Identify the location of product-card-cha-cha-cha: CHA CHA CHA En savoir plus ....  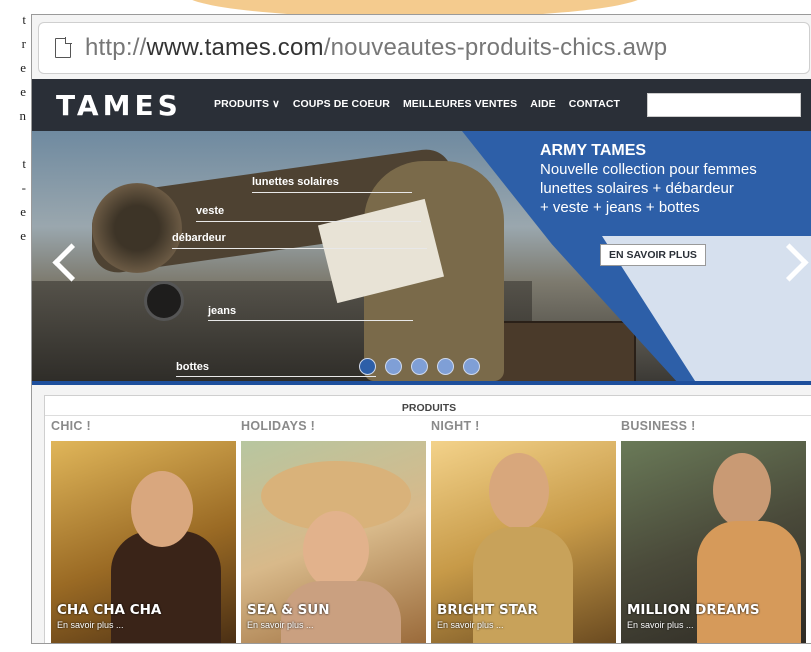
(143, 542).